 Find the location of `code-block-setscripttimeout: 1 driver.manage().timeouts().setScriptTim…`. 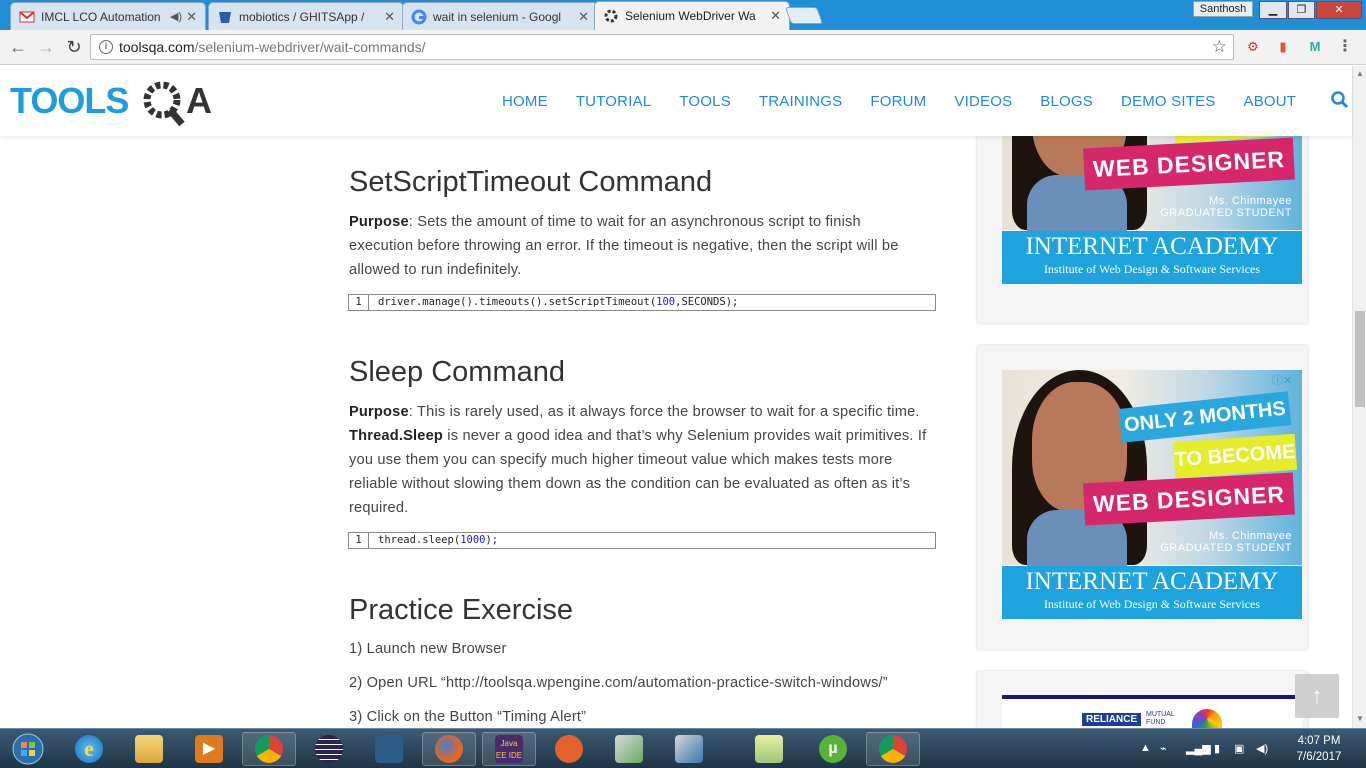

code-block-setscripttimeout: 1 driver.manage().timeouts().setScriptTim… is located at coordinates (642, 302).